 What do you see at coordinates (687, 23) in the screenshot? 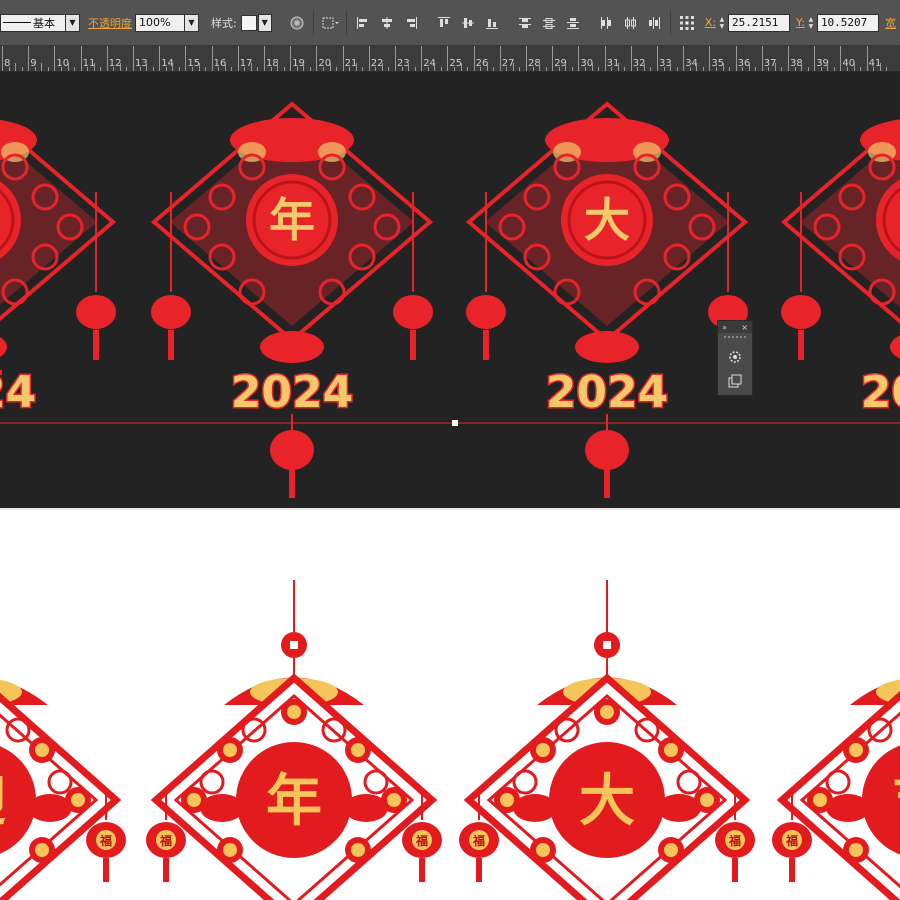
I see `reference-point-icon` at bounding box center [687, 23].